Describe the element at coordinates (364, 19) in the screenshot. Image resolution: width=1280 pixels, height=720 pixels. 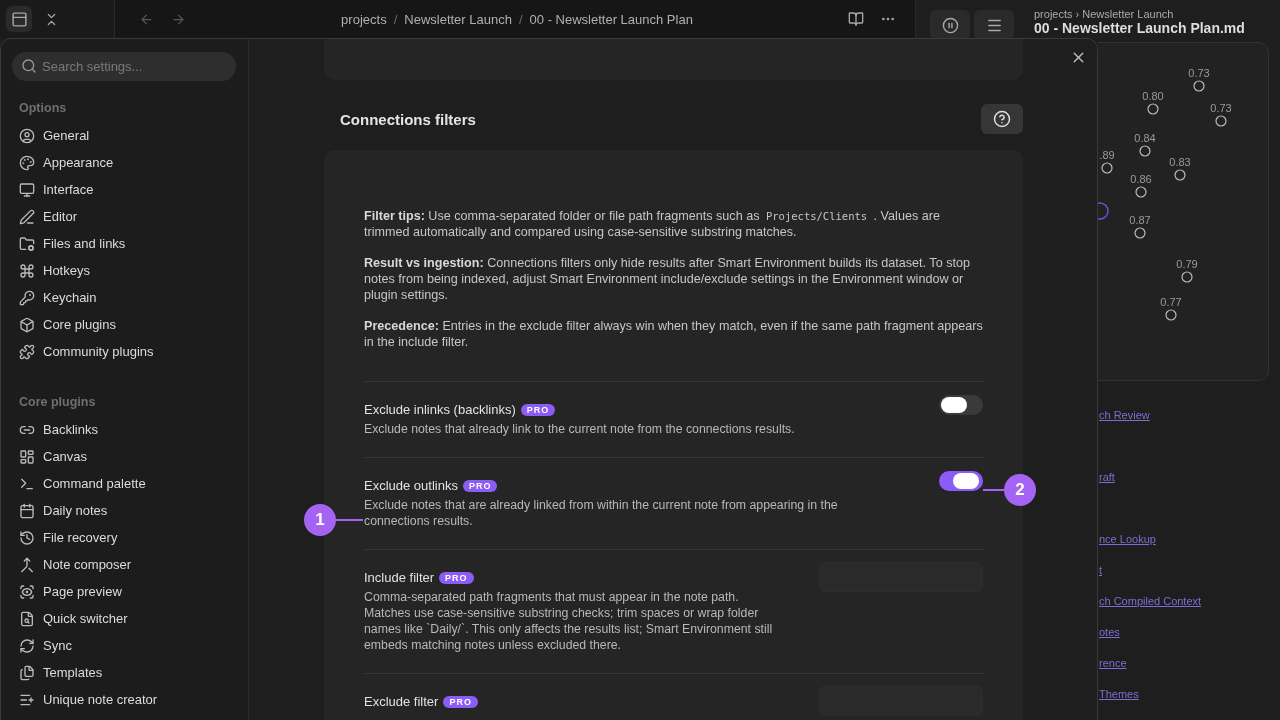
I see `breadcrumb-item: projects` at that location.